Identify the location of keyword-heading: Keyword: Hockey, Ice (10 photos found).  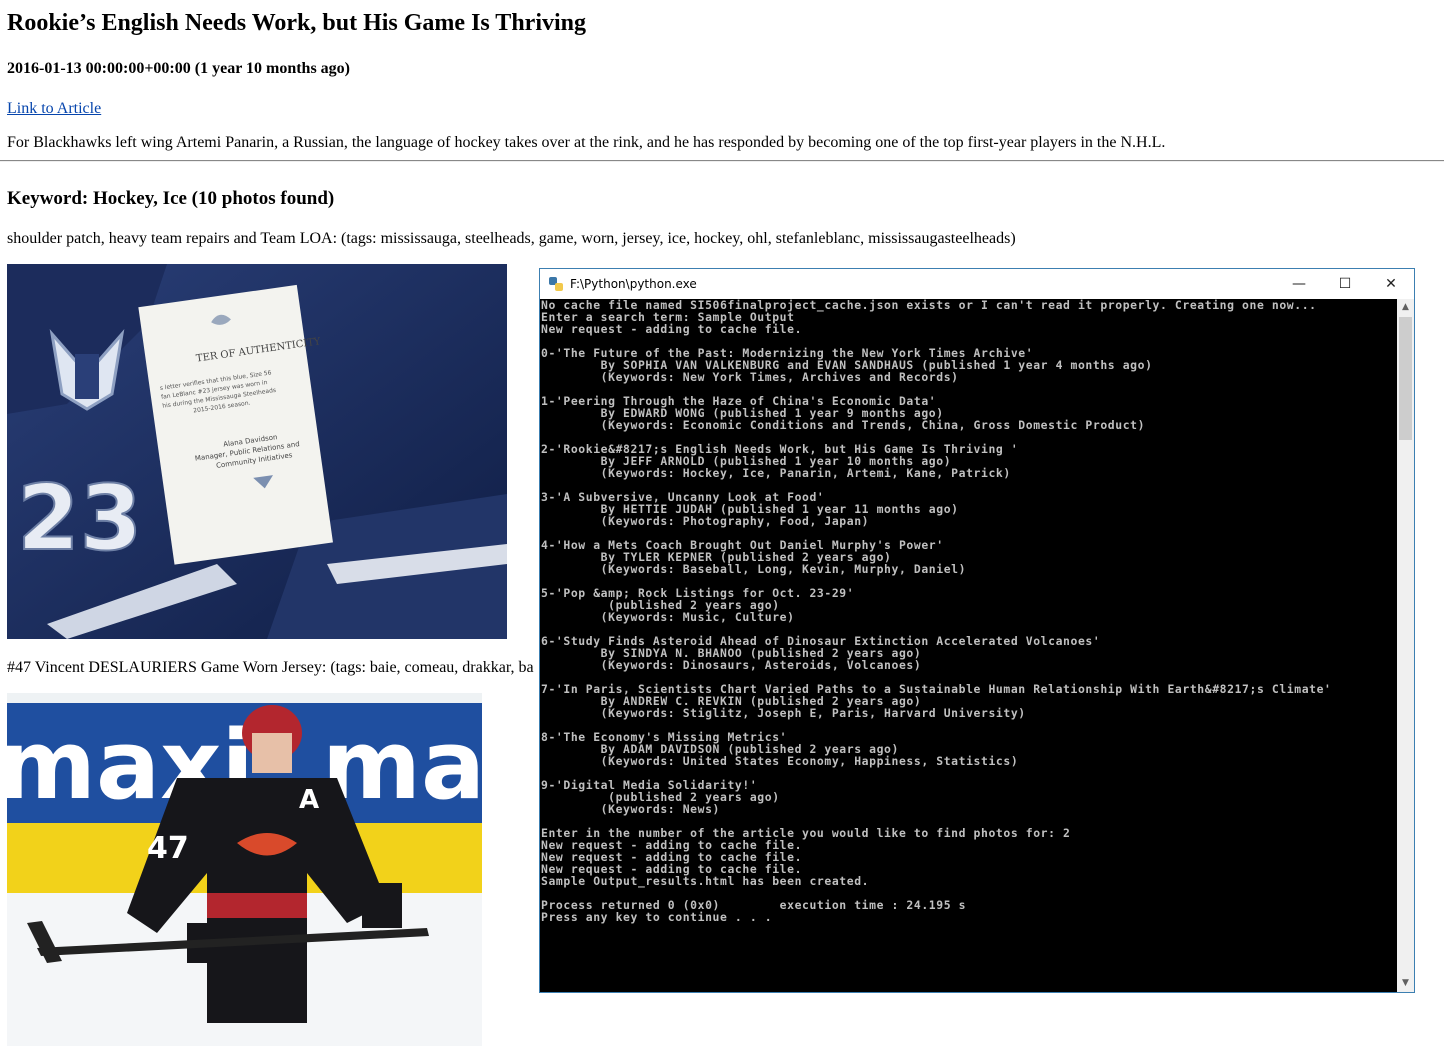
(171, 198).